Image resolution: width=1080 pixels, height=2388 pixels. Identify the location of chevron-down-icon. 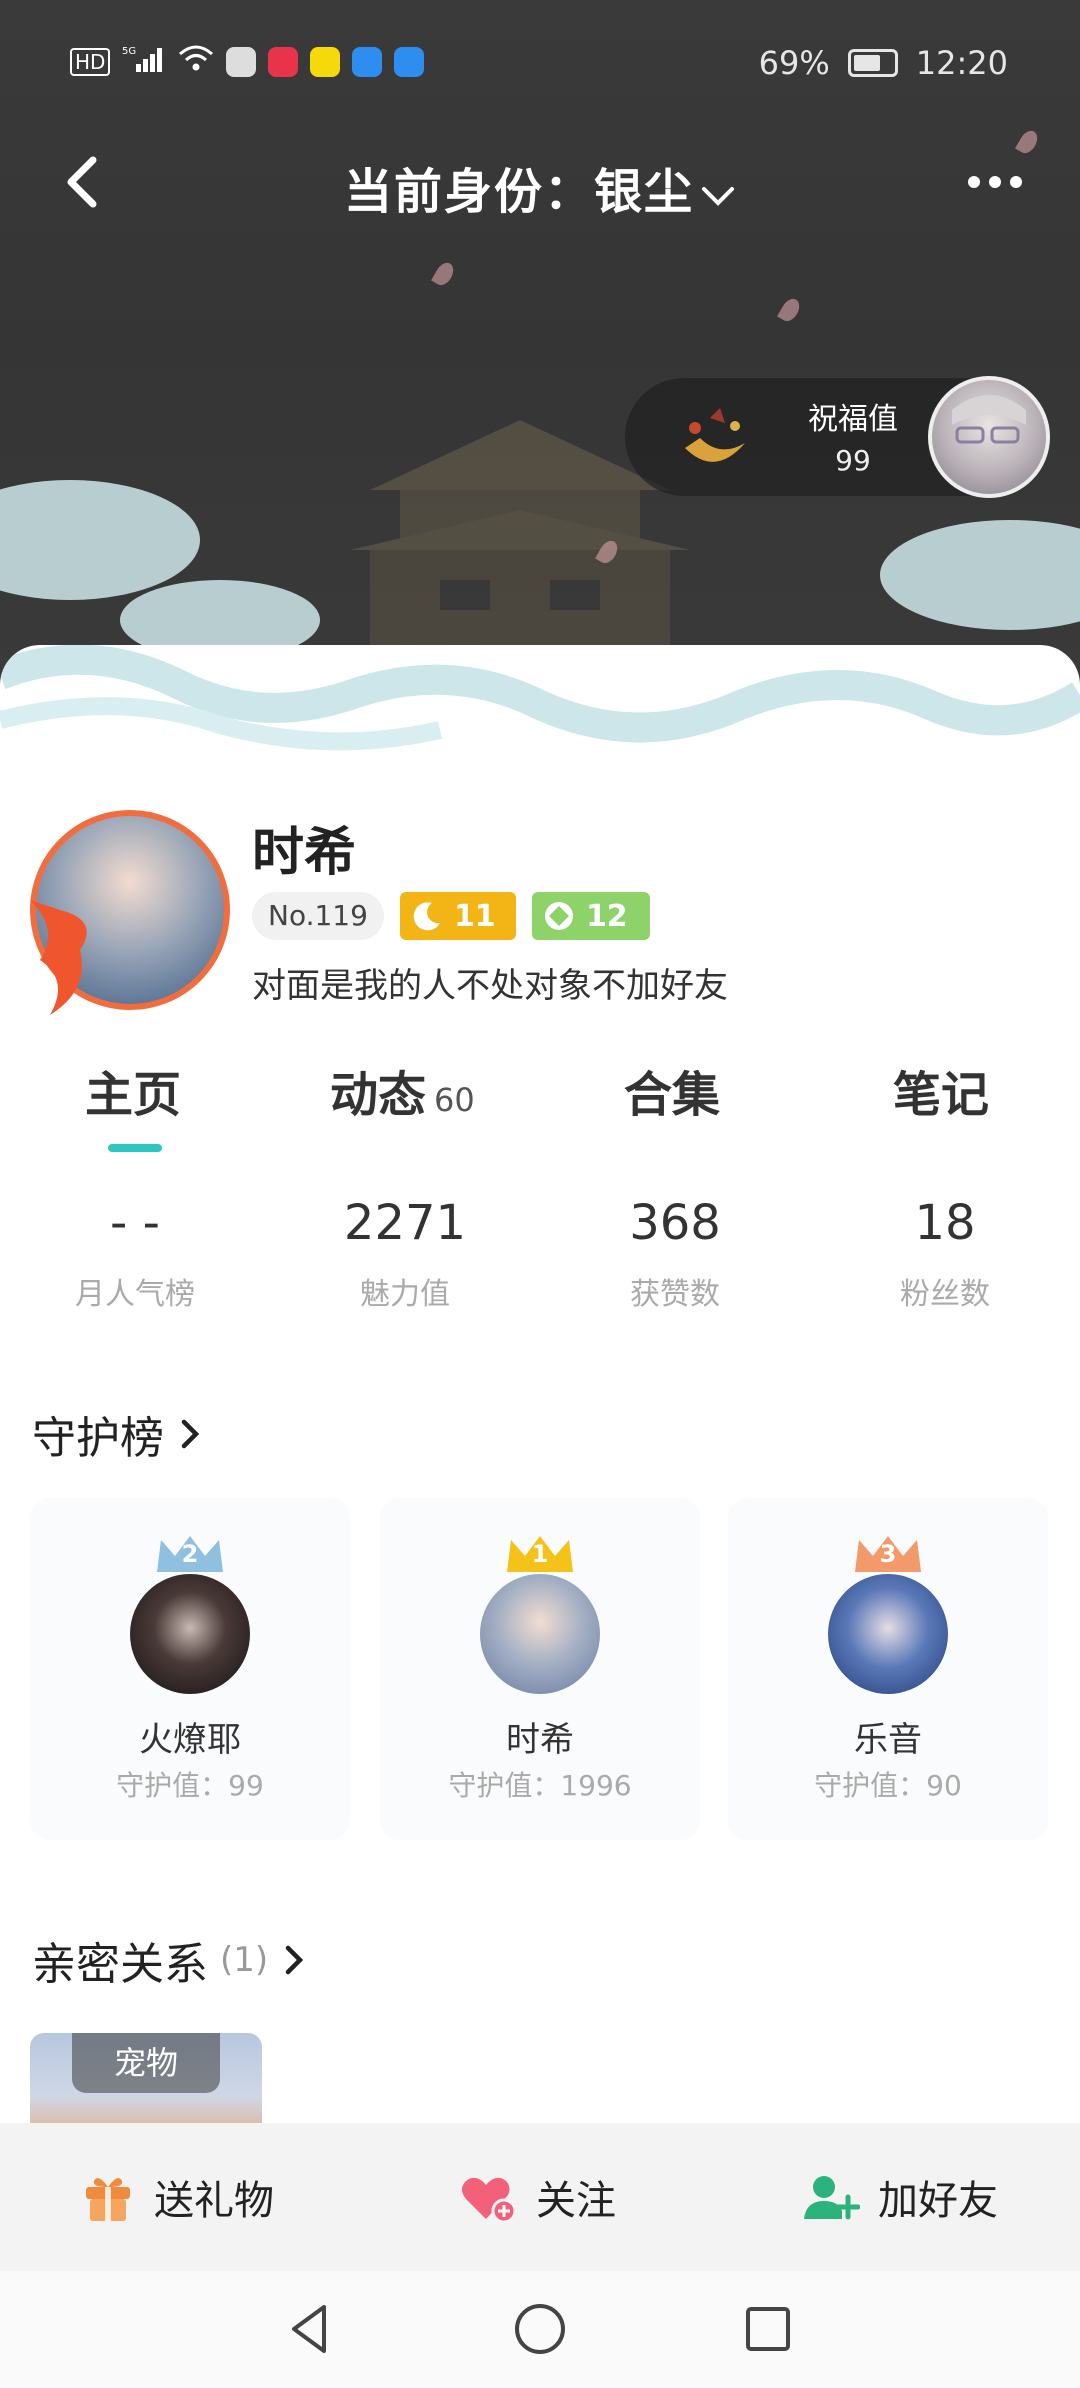
(718, 195).